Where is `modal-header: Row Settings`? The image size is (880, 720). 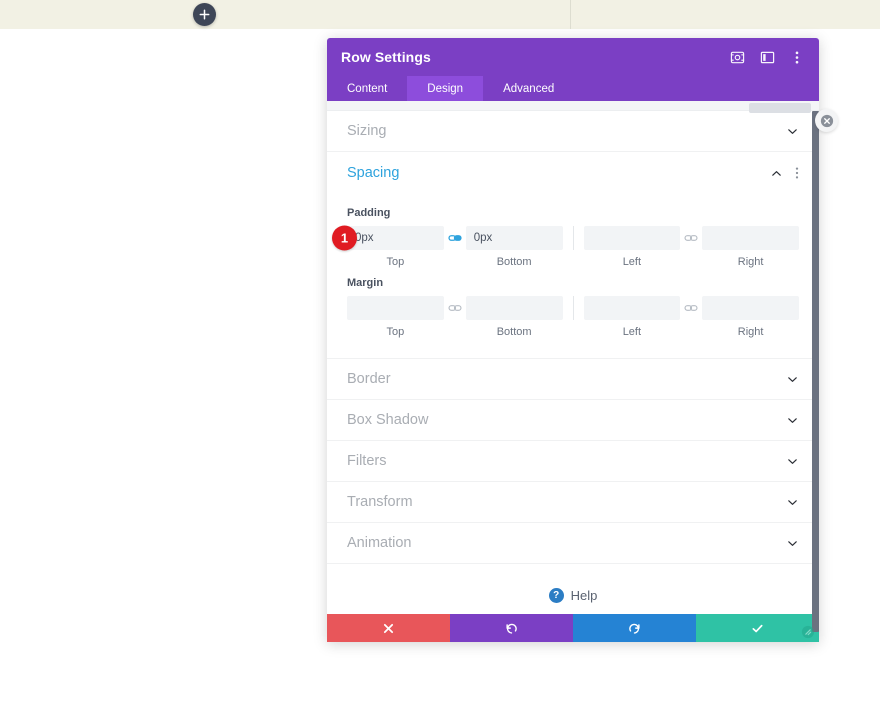 modal-header: Row Settings is located at coordinates (573, 57).